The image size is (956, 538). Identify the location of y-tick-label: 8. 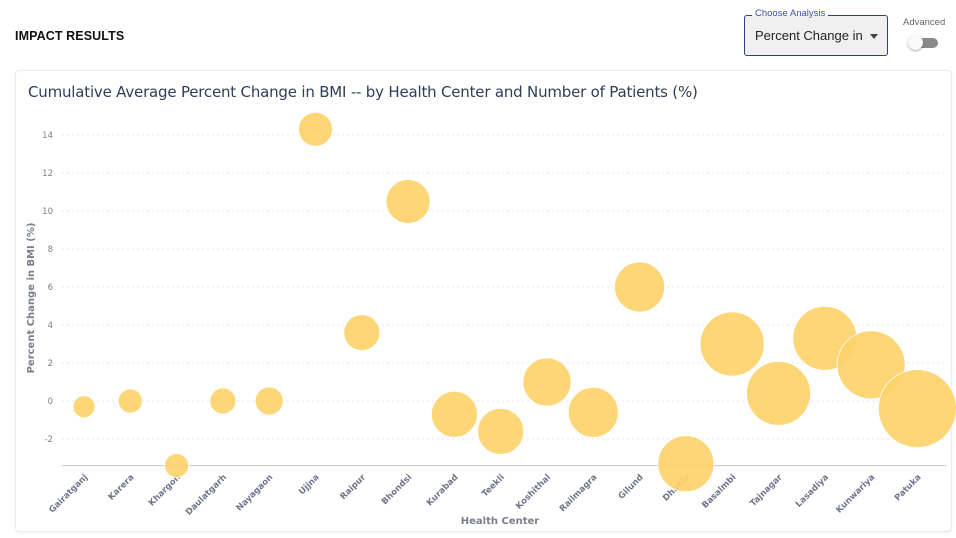
(50, 250).